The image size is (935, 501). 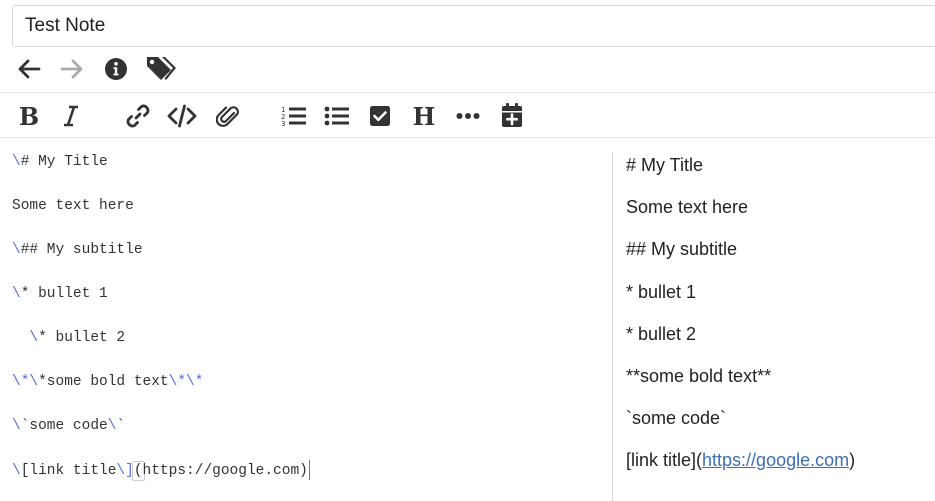 I want to click on code-icon, so click(x=182, y=116).